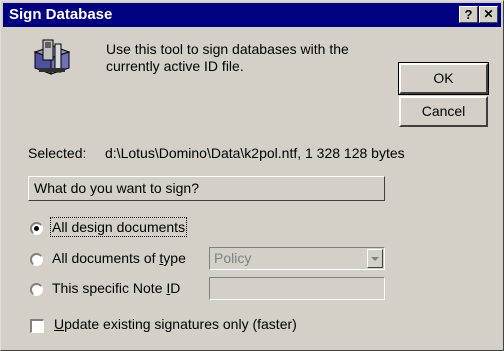  I want to click on document-type-dropdown: Policy, so click(297, 258).